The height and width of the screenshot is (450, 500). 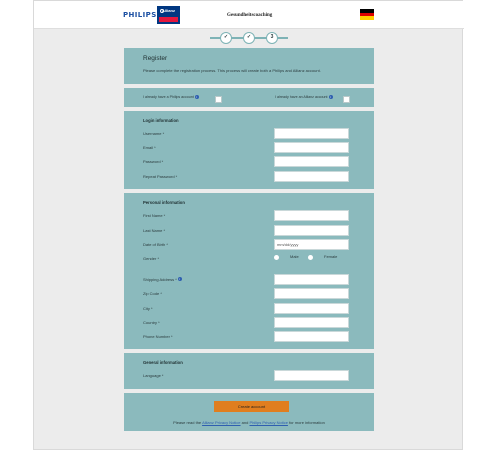 I want to click on login-section-title: Login information, so click(x=161, y=120).